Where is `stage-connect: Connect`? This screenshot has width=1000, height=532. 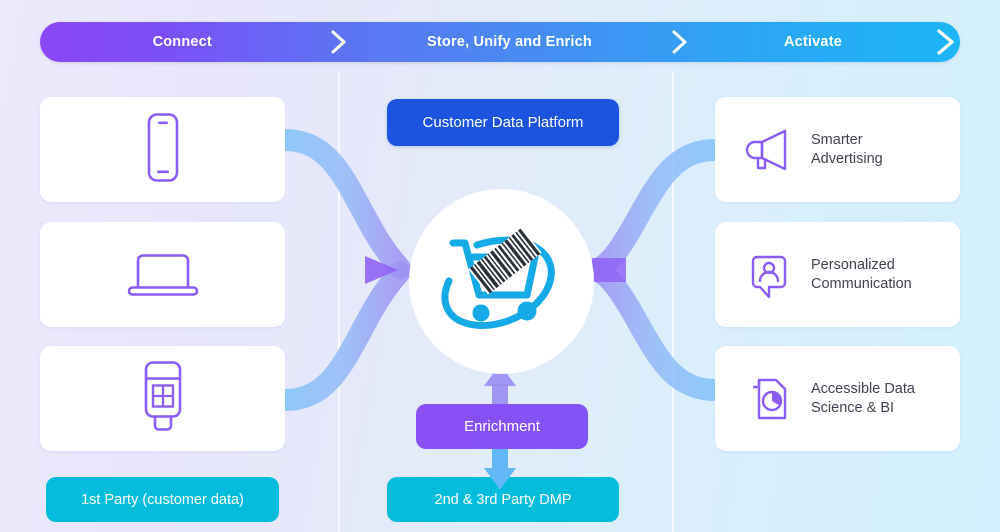 stage-connect: Connect is located at coordinates (182, 42).